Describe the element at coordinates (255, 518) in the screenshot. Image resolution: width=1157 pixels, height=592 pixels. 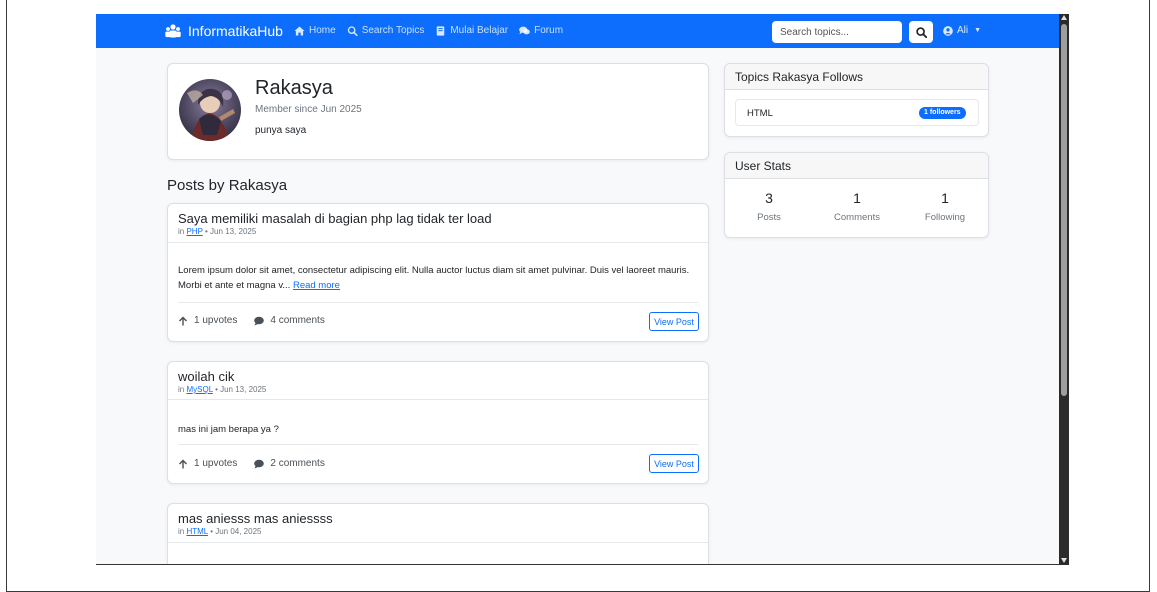
I see `post-title: mas aniesss mas aniessss` at that location.